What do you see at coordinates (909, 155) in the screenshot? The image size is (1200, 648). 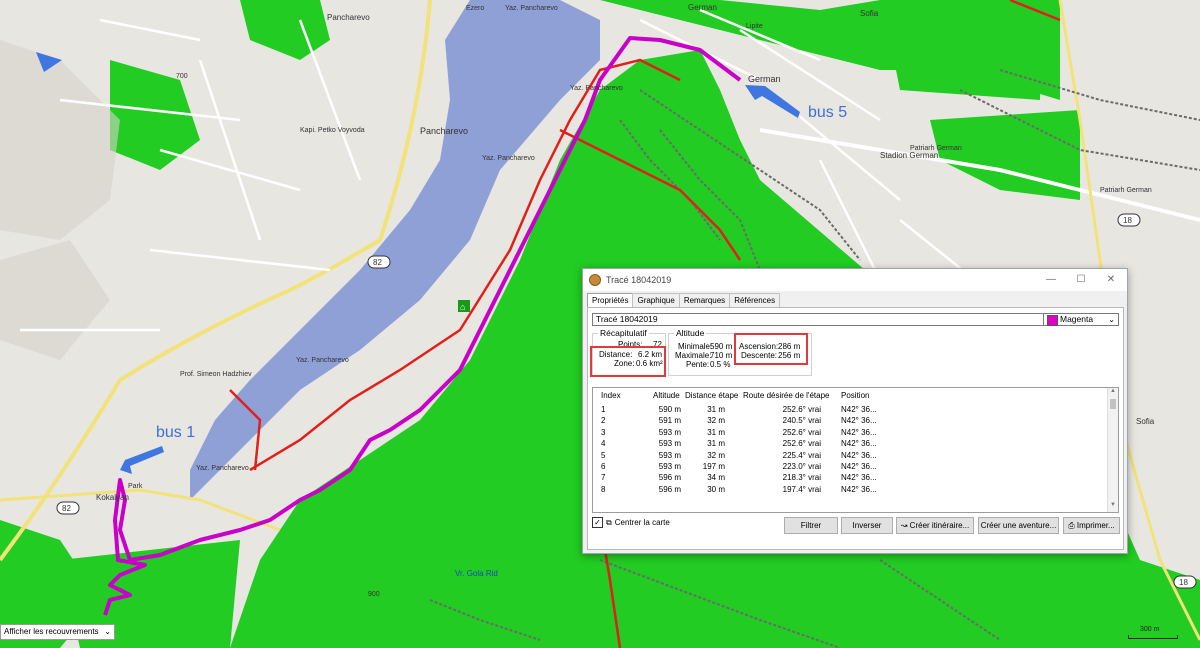 I see `svg-text: Stadion German` at bounding box center [909, 155].